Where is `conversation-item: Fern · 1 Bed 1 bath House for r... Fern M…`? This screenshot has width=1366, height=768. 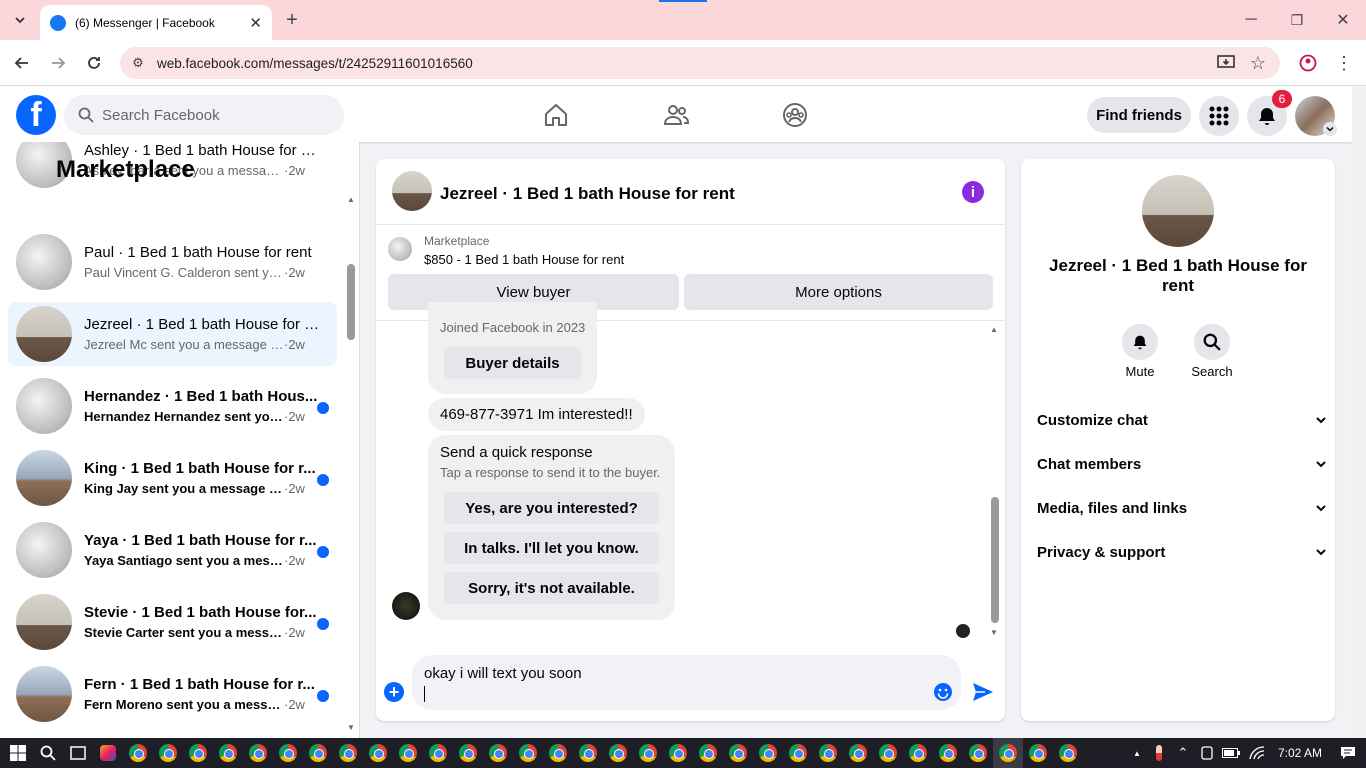 conversation-item: Fern · 1 Bed 1 bath House for r... Fern M… is located at coordinates (172, 694).